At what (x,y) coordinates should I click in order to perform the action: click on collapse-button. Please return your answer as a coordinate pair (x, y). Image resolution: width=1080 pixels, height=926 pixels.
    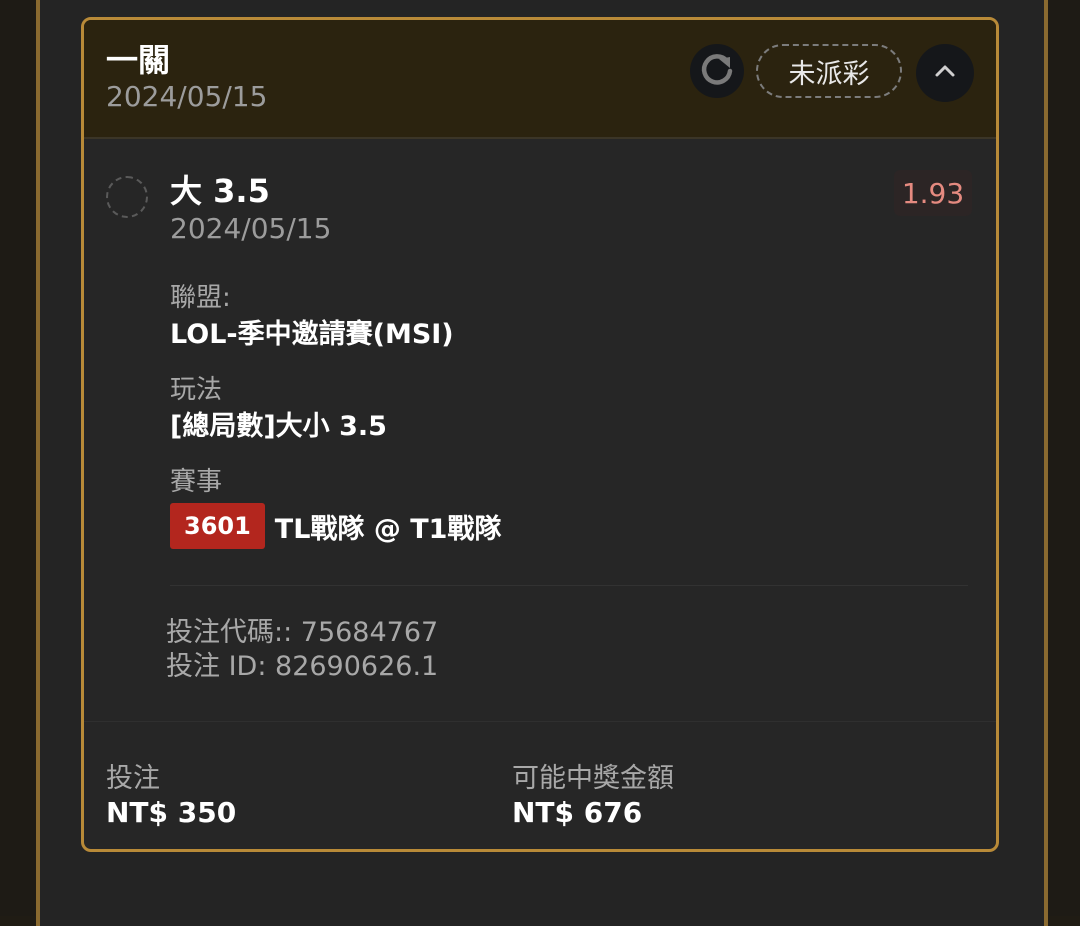
    Looking at the image, I should click on (945, 73).